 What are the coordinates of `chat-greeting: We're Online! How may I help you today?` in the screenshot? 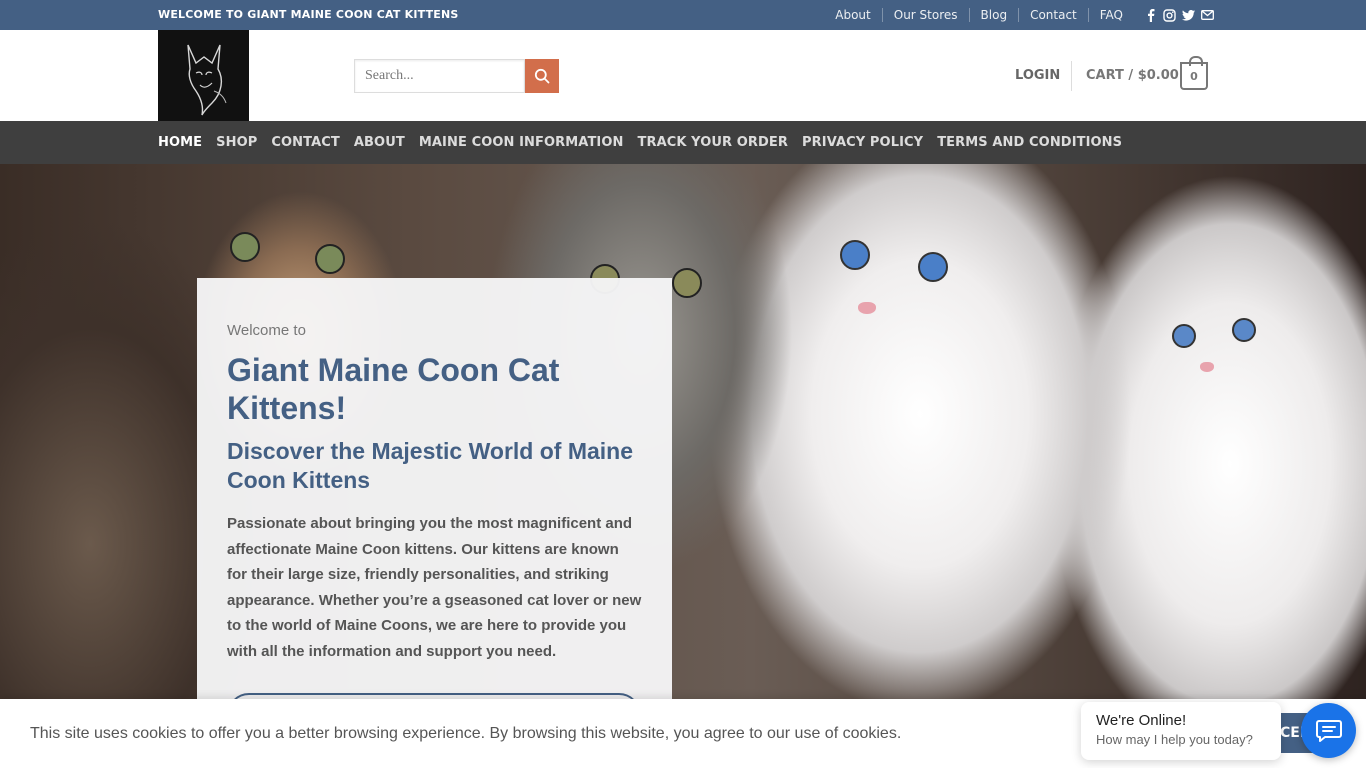 It's located at (1181, 731).